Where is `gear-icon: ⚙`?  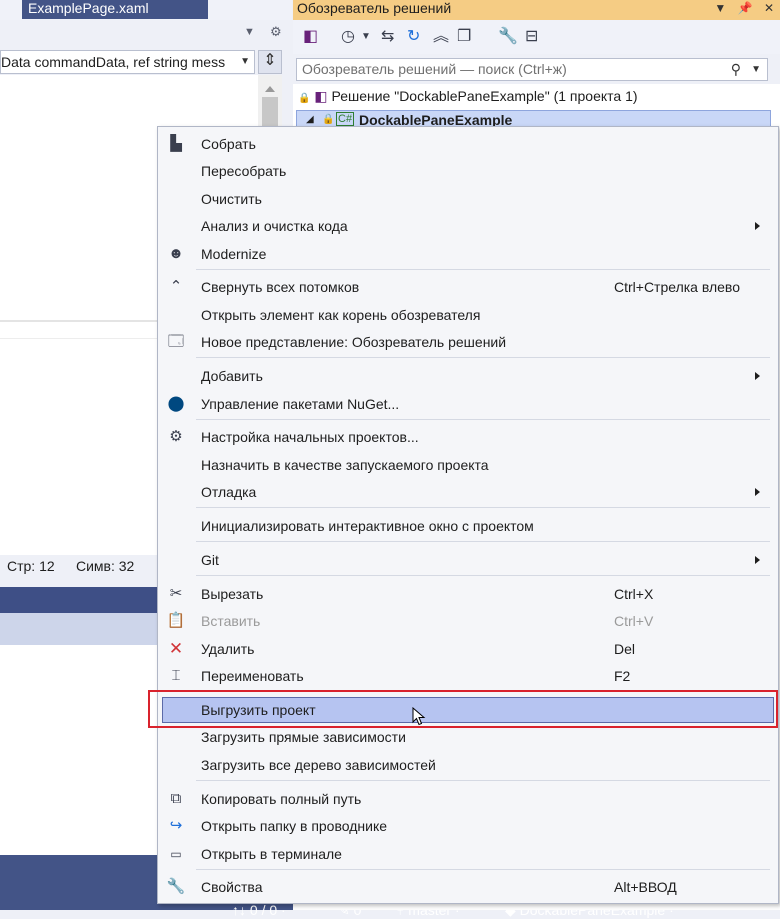
gear-icon: ⚙ is located at coordinates (276, 32).